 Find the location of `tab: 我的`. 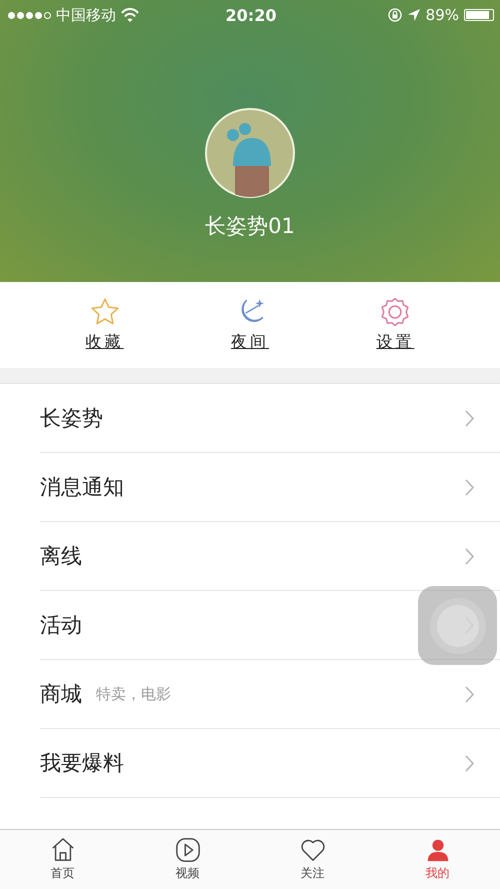

tab: 我的 is located at coordinates (437, 859).